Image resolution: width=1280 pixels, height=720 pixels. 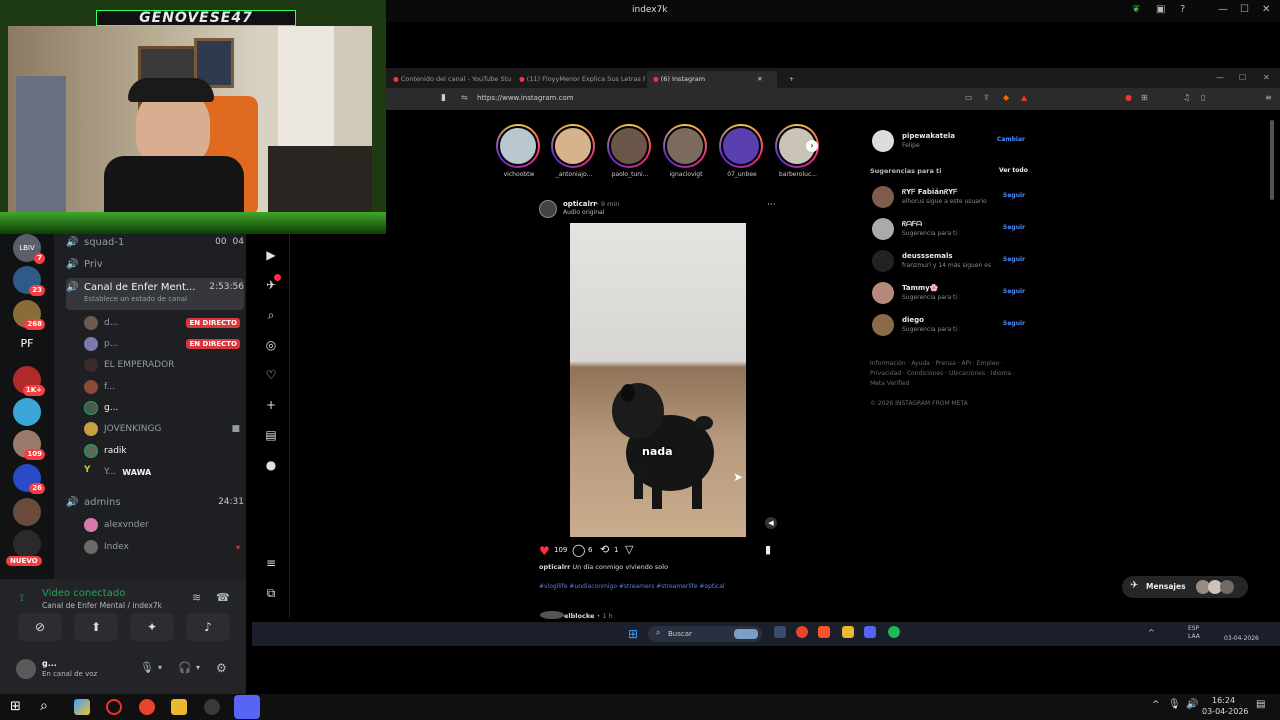 I want to click on opera-icon, so click(x=114, y=707).